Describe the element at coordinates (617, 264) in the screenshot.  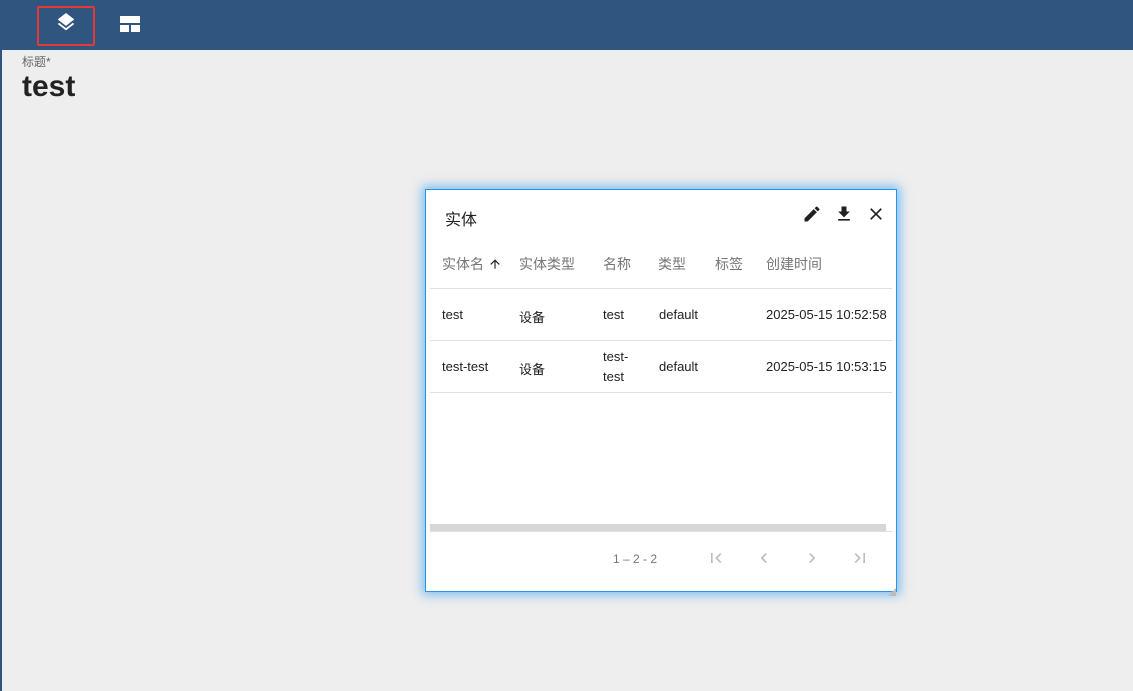
I see `header-name: 名称` at that location.